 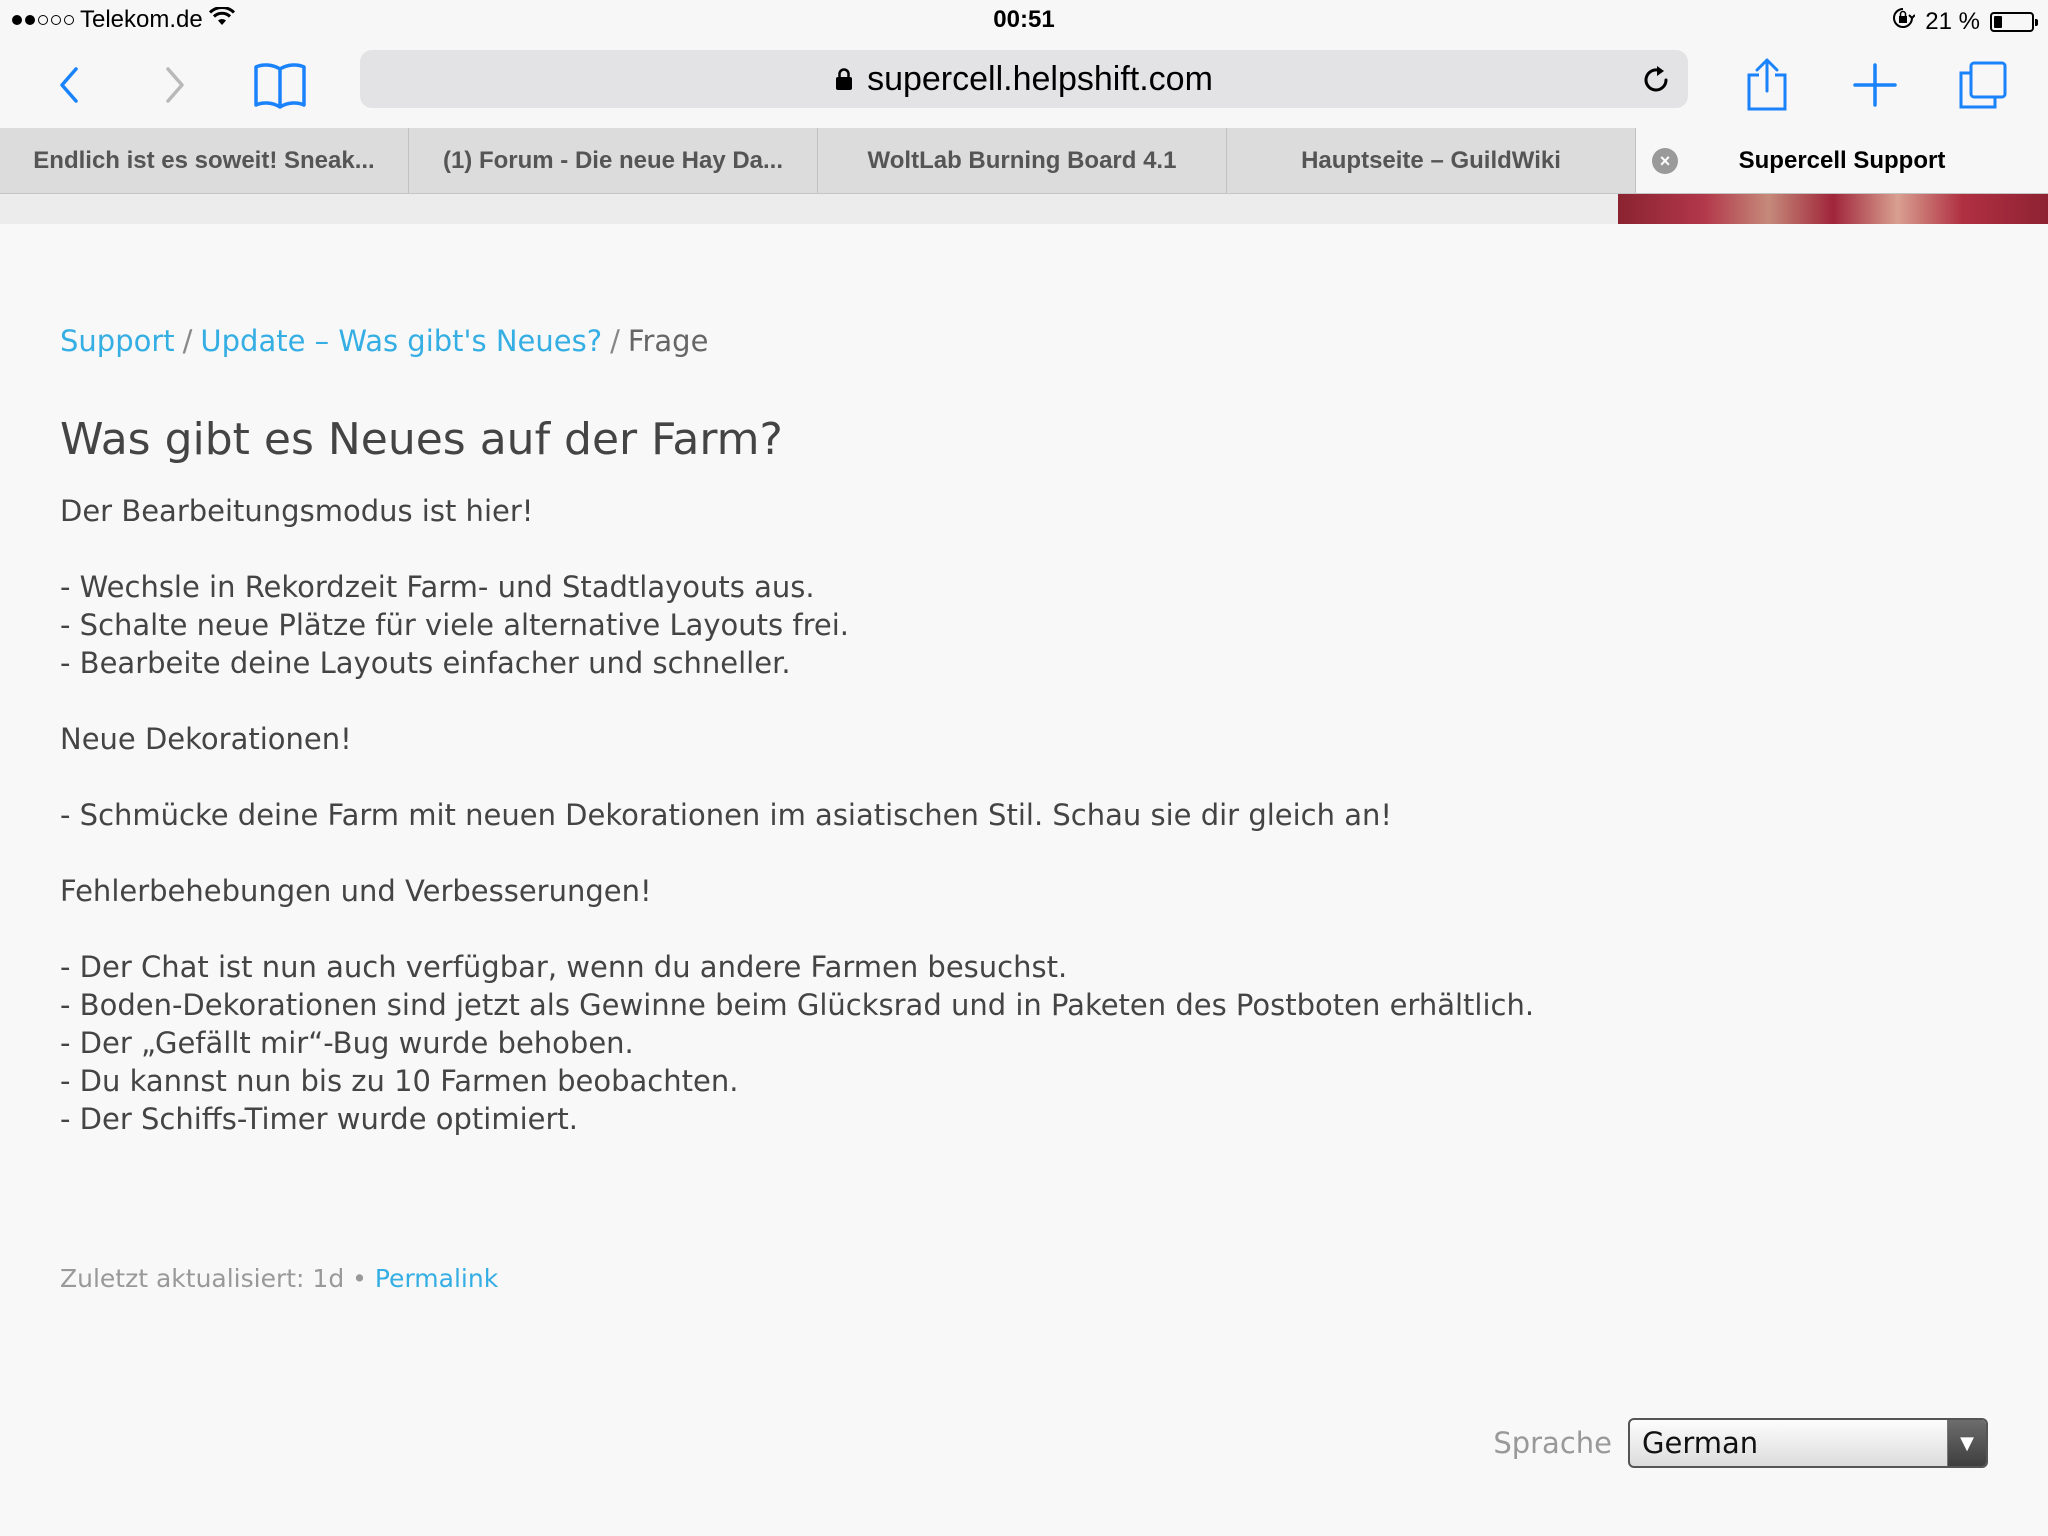 I want to click on tab-active-label: Supercell Support, so click(x=1842, y=160).